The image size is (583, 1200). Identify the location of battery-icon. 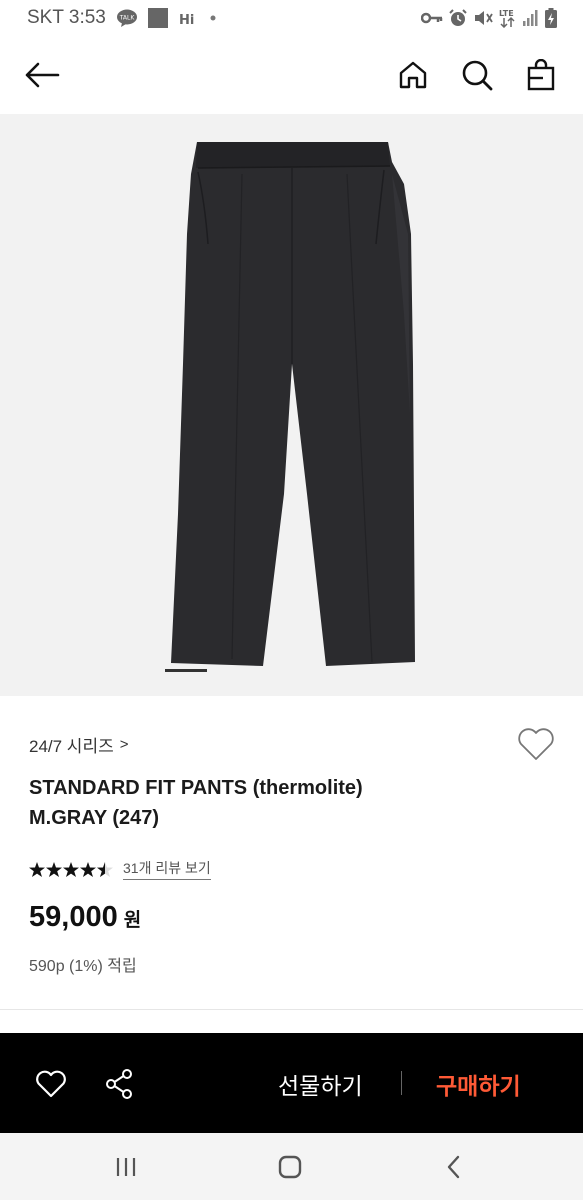
(551, 18).